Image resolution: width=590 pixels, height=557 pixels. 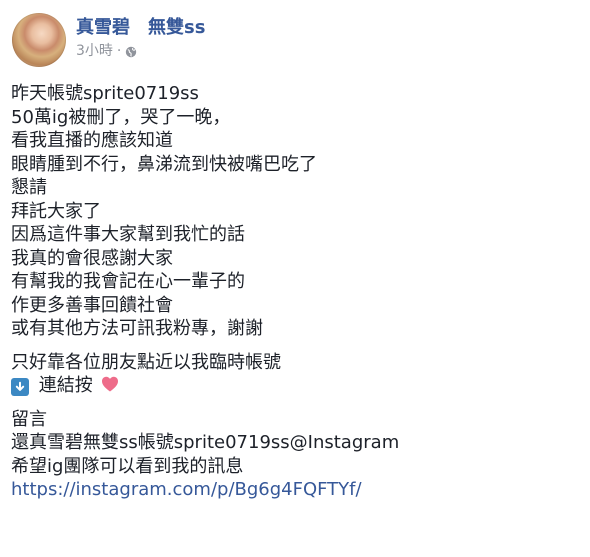 What do you see at coordinates (291, 490) in the screenshot?
I see `instagram-link: https://instagram.com/p/Bg6g4FQFTYf/` at bounding box center [291, 490].